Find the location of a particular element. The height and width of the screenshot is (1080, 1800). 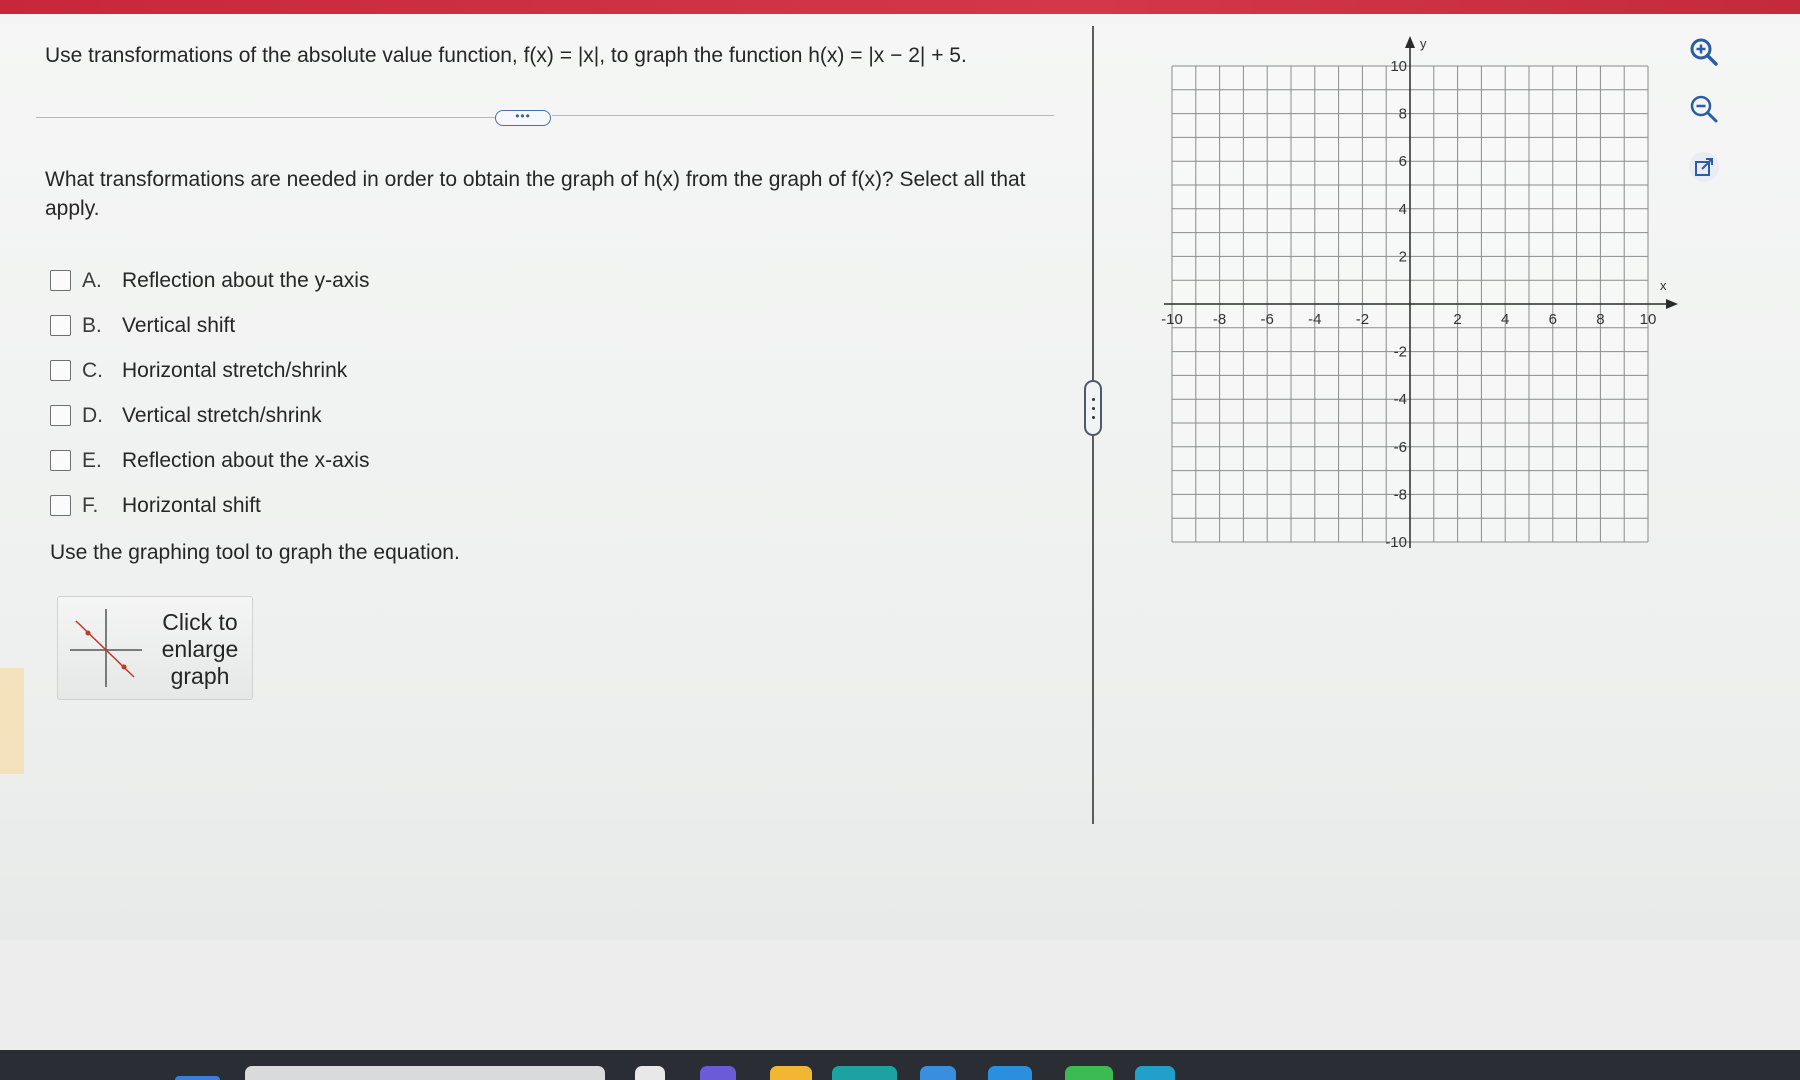

pane-resize-handle is located at coordinates (1093, 408).